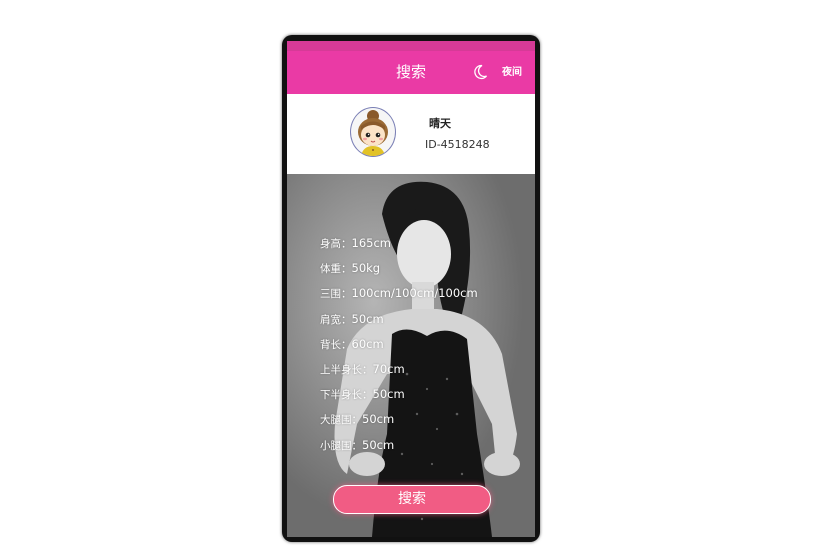  What do you see at coordinates (366, 268) in the screenshot?
I see `measurement-value: 50kg` at bounding box center [366, 268].